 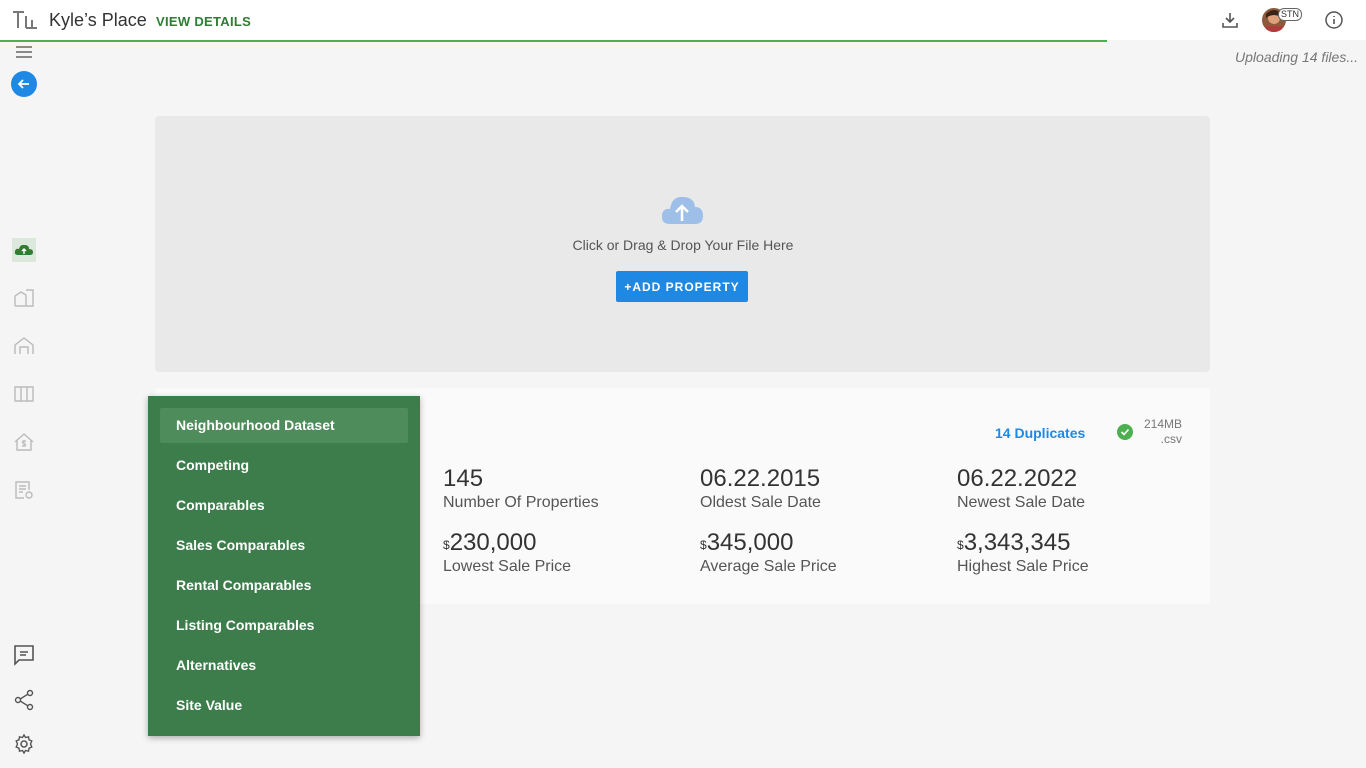 I want to click on stat-average-sale-price: $345,000 Average Sale Price, so click(x=768, y=553).